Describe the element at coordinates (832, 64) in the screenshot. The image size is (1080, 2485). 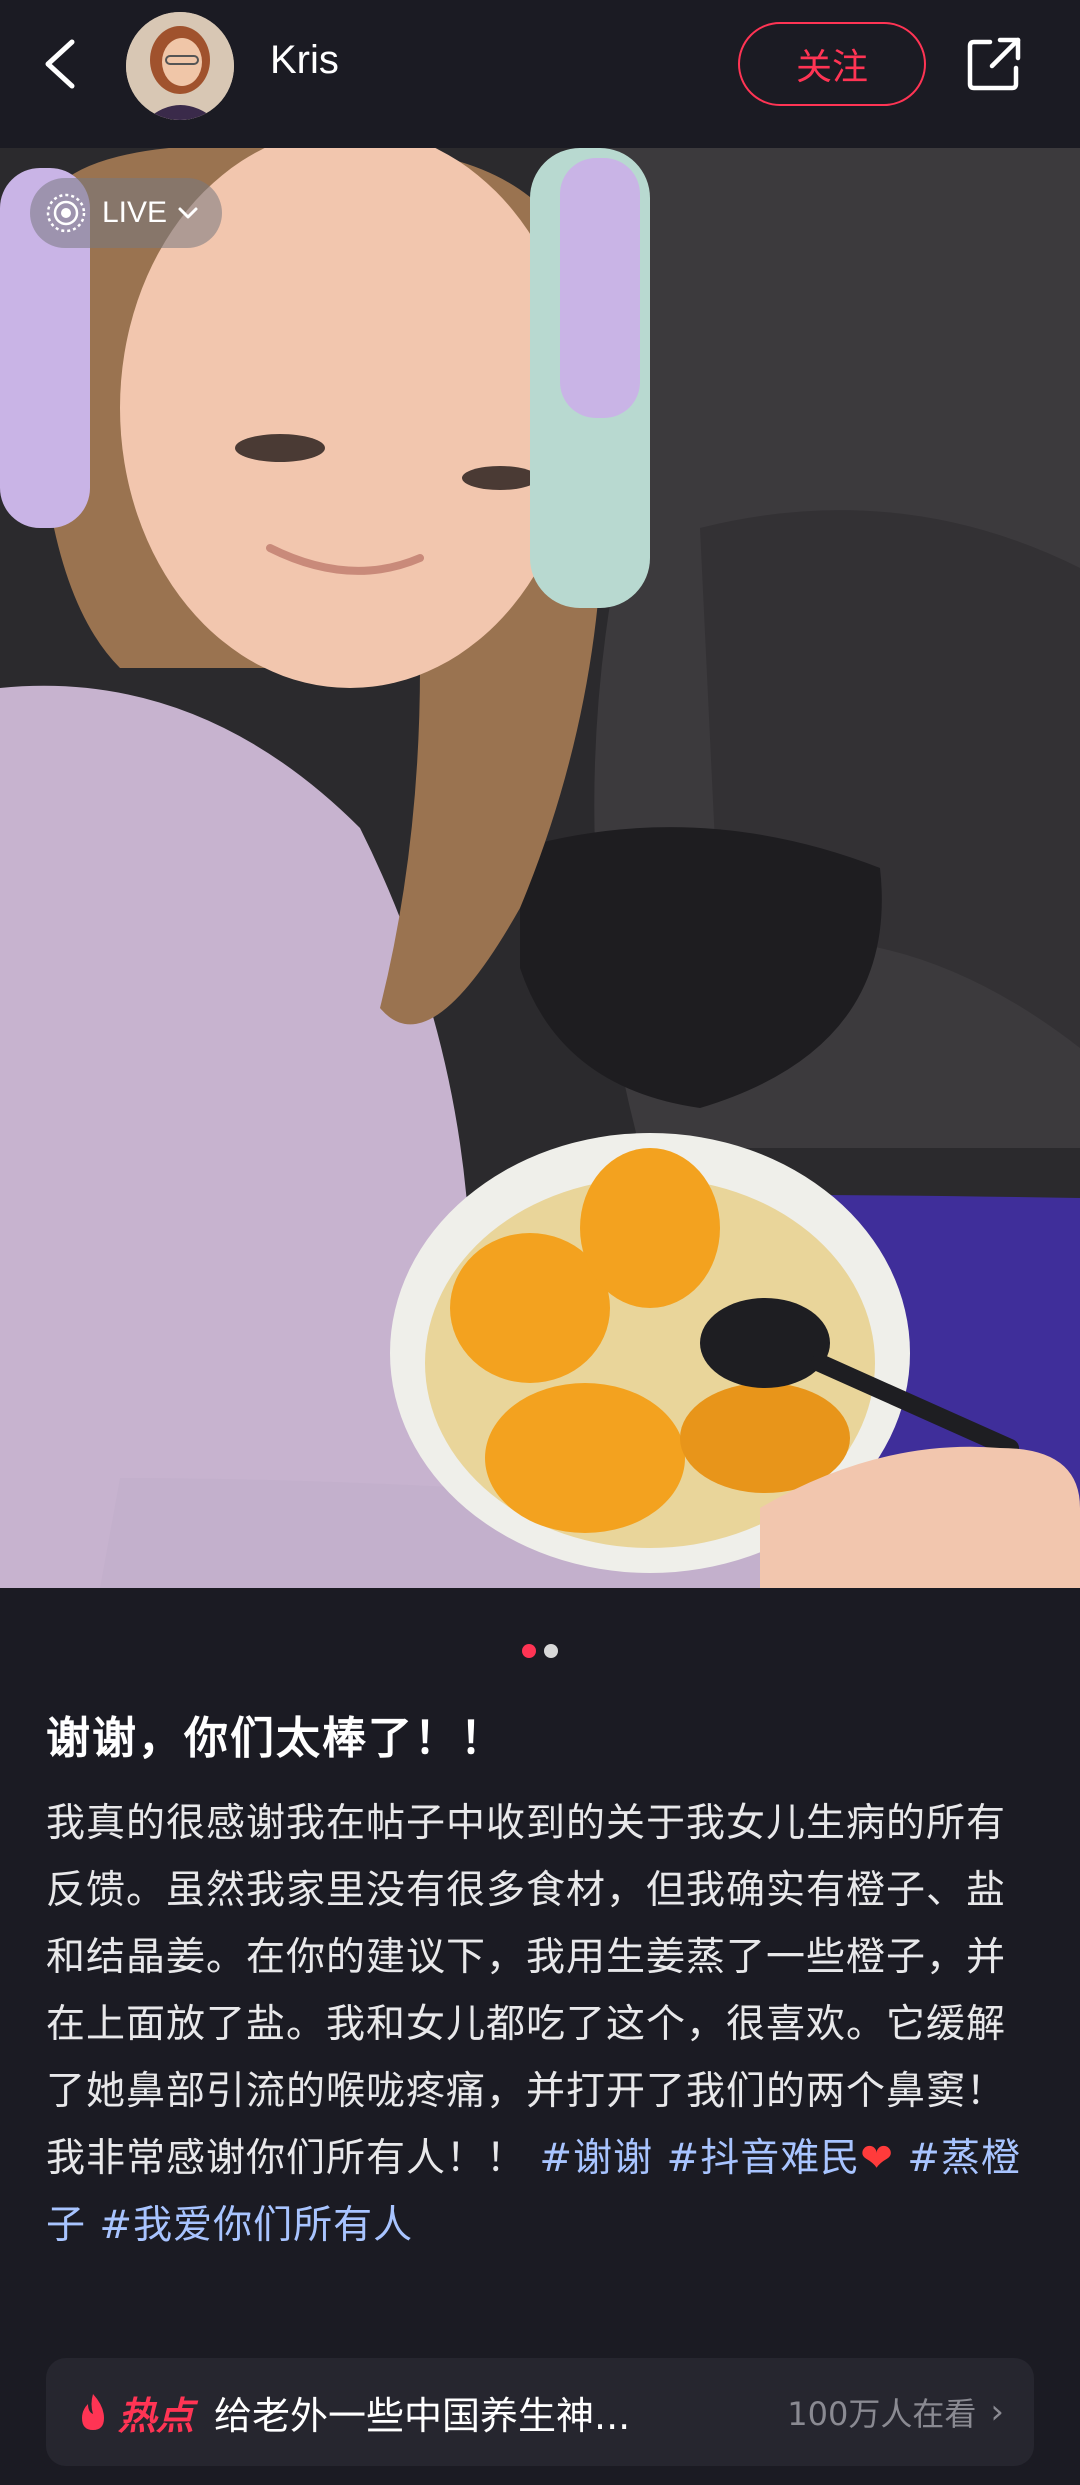
I see `follow-button: 关注` at that location.